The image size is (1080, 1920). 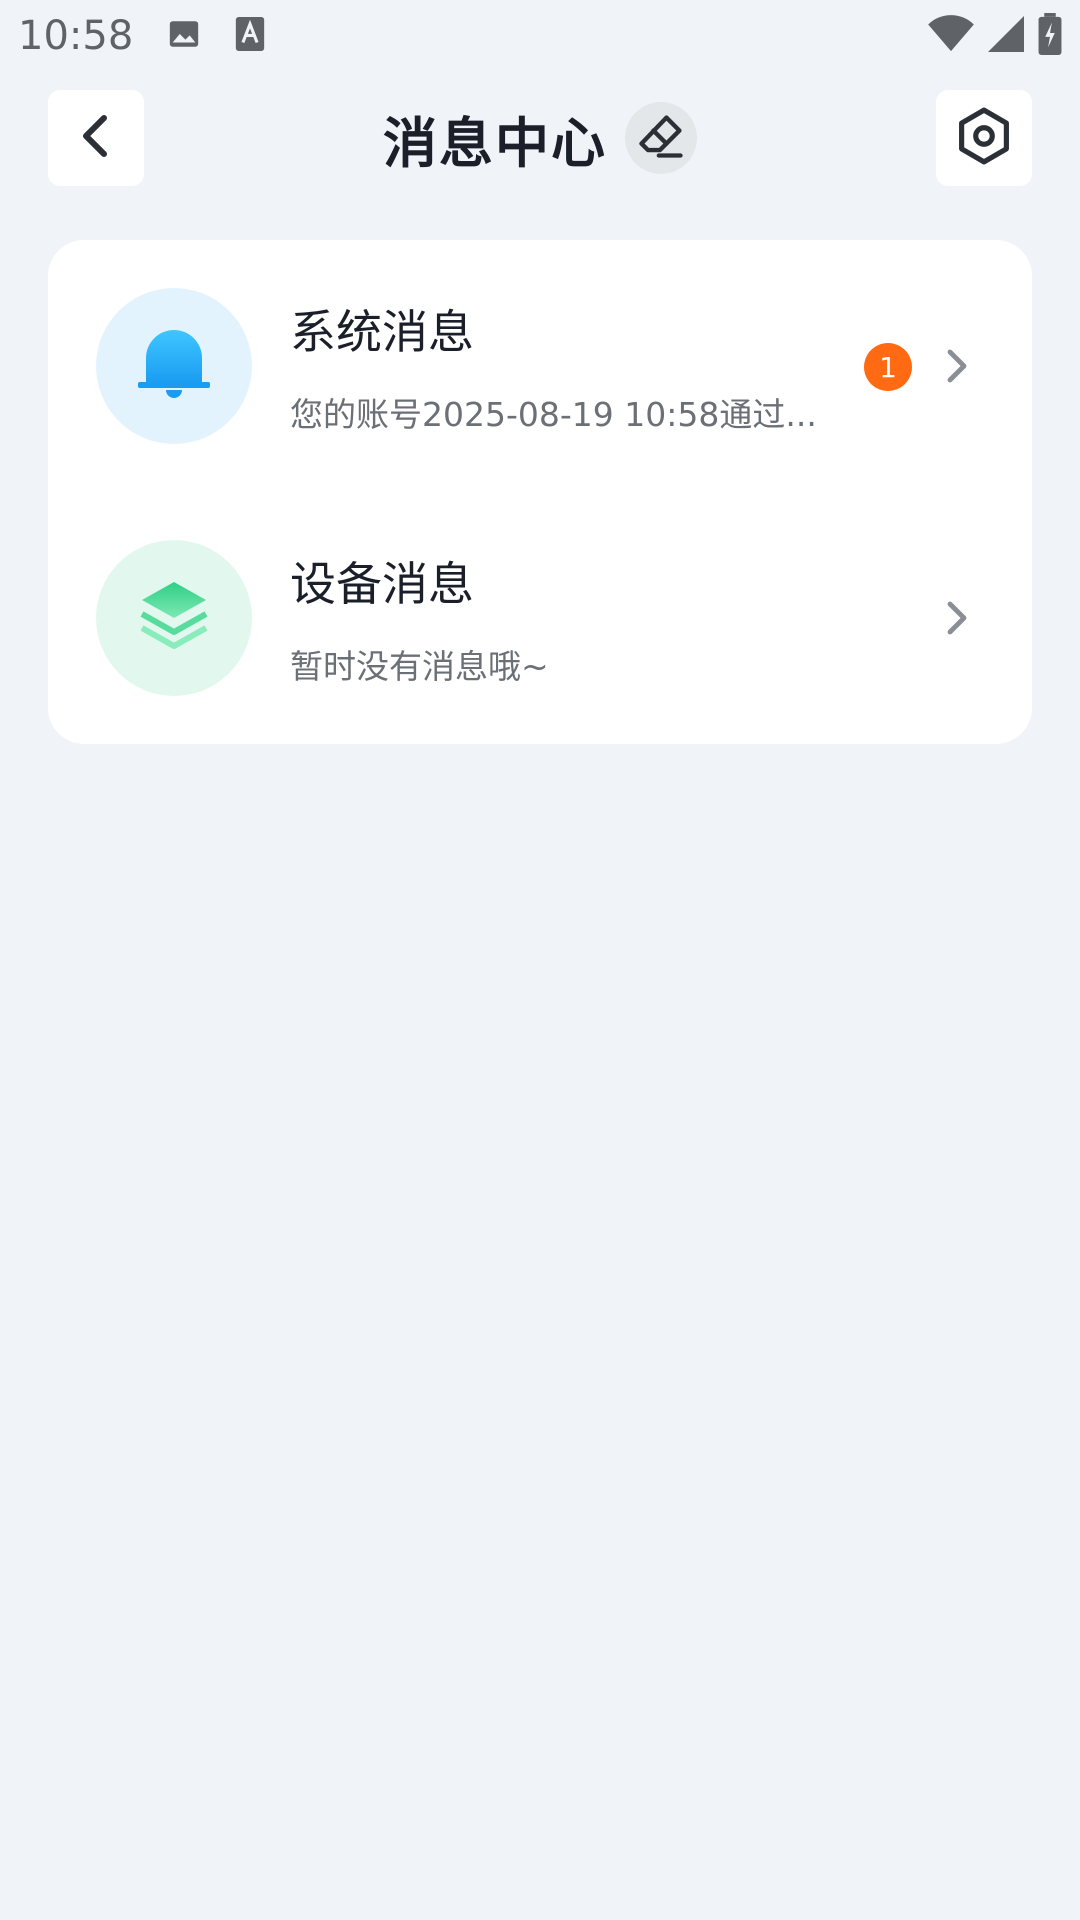 What do you see at coordinates (888, 367) in the screenshot?
I see `unread-count-badge: 1` at bounding box center [888, 367].